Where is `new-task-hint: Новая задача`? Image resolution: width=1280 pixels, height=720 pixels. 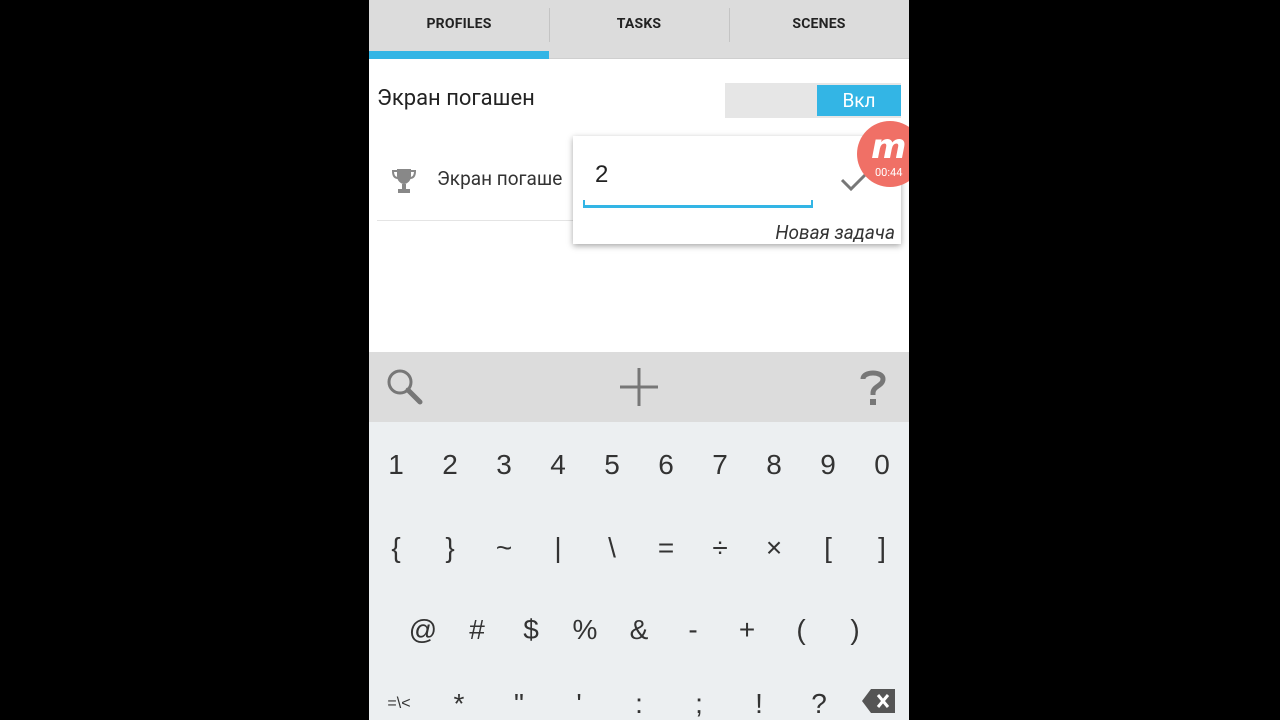
new-task-hint: Новая задача is located at coordinates (835, 232).